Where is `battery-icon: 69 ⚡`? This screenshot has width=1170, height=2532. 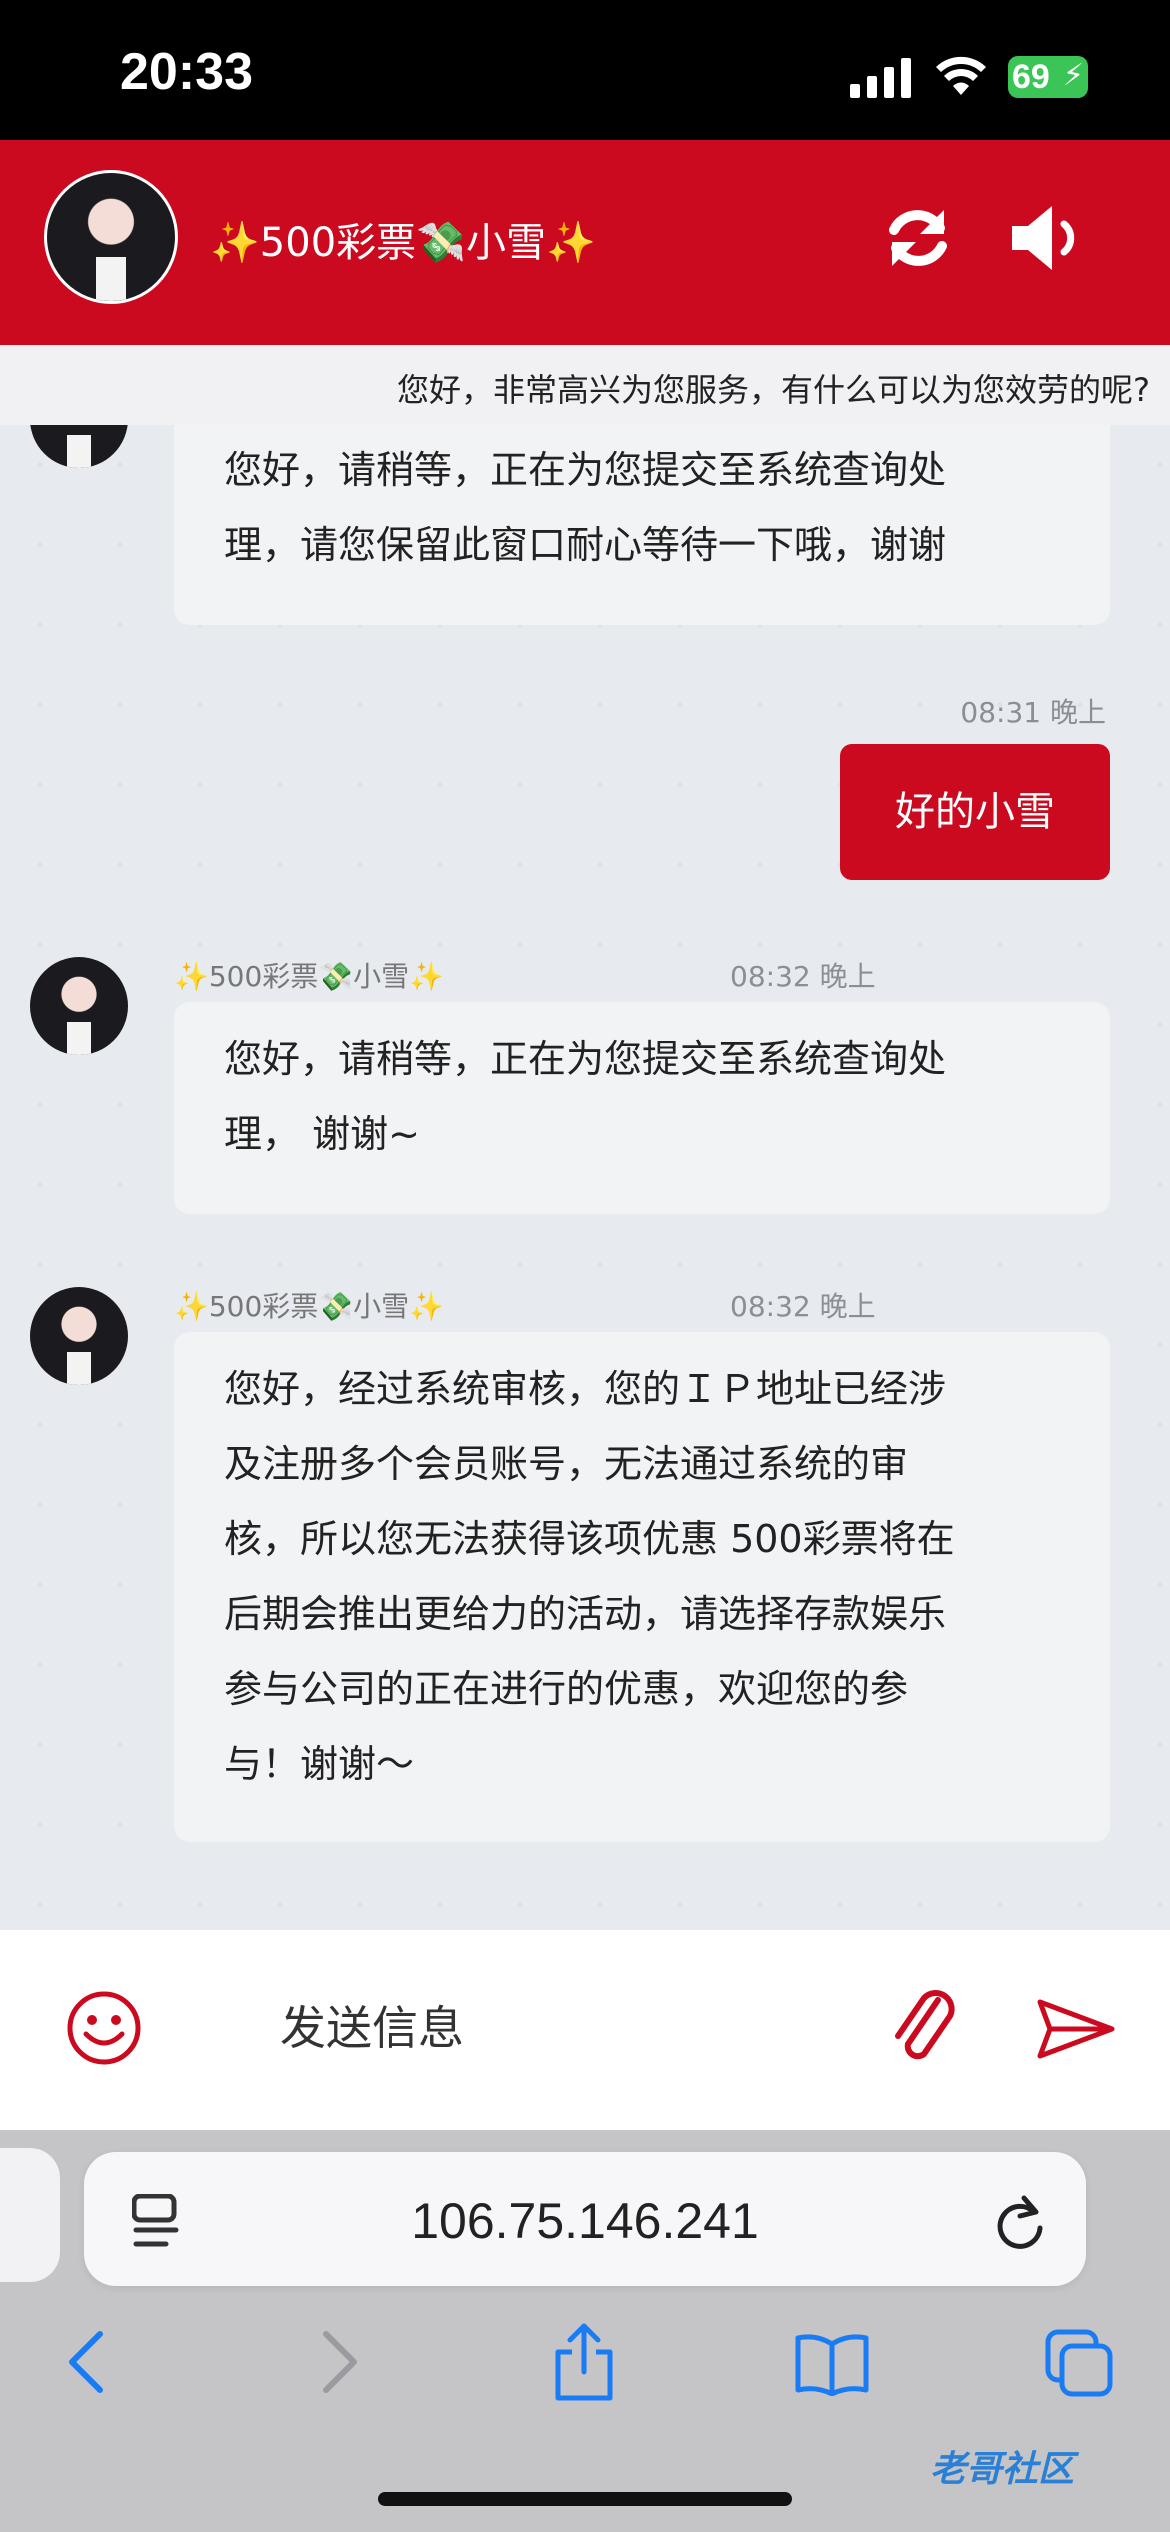 battery-icon: 69 ⚡ is located at coordinates (1048, 77).